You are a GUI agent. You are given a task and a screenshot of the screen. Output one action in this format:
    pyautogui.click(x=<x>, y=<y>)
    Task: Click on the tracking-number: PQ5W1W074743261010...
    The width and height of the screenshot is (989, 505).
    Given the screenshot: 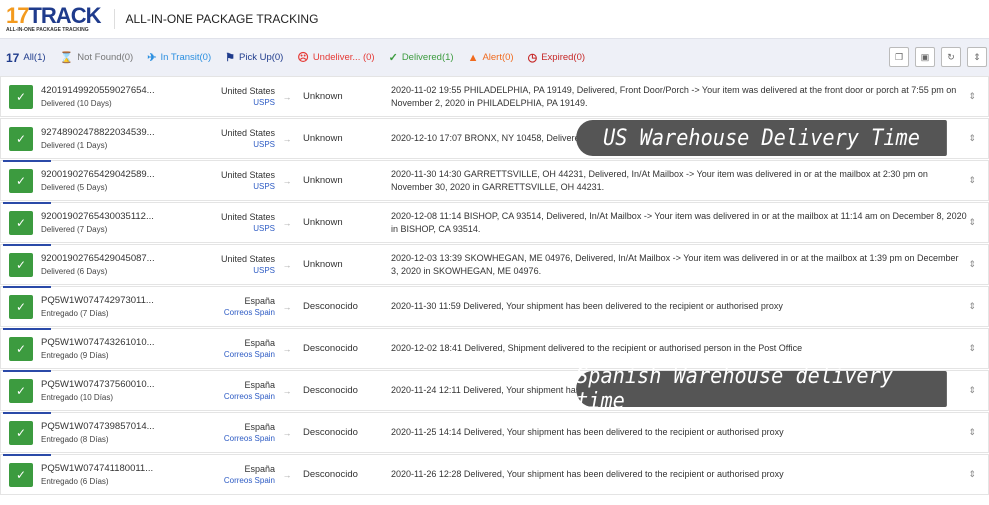 What is the action you would take?
    pyautogui.click(x=116, y=342)
    